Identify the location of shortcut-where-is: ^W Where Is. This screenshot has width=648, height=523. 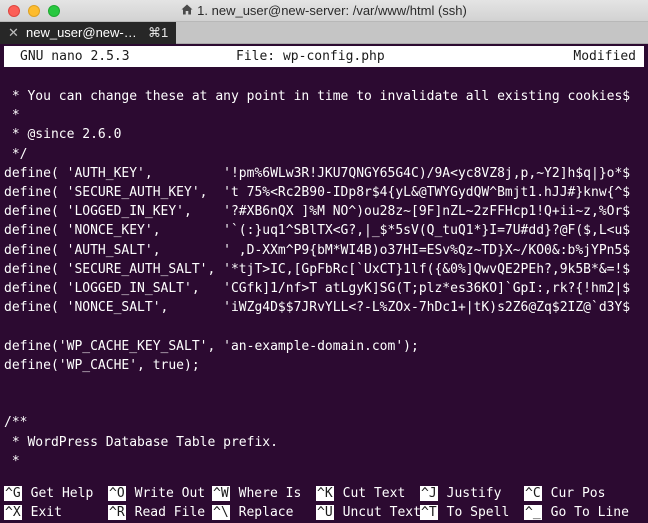
(256, 493).